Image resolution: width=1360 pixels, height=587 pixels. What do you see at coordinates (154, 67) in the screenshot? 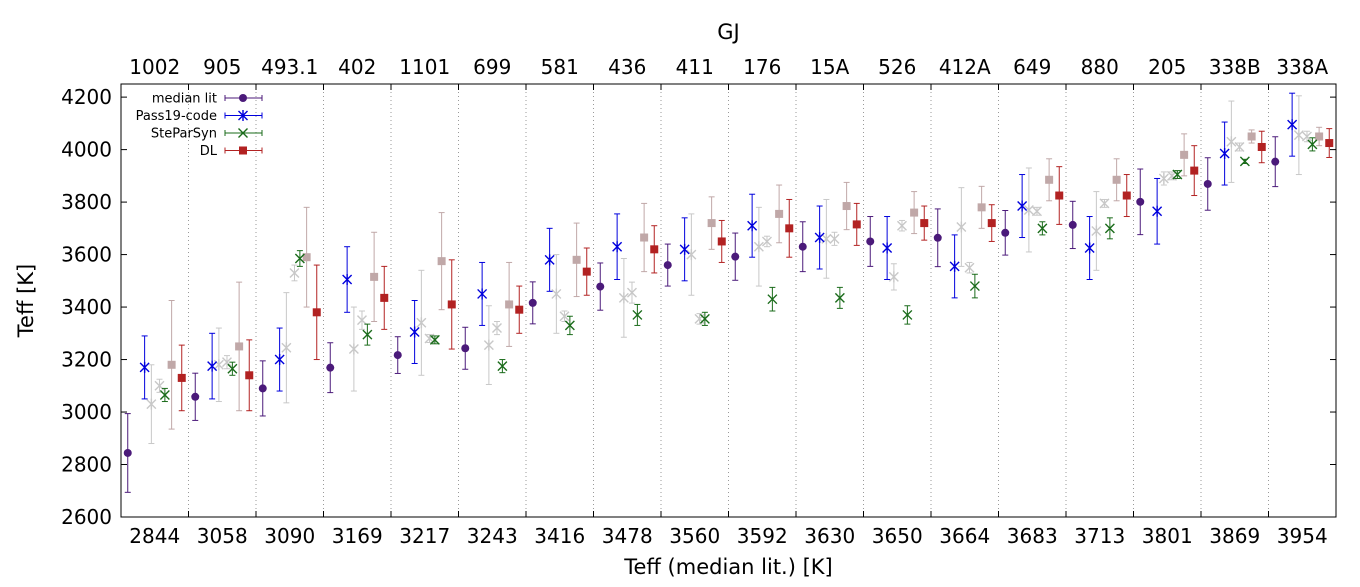
I see `x2-tick-label: 1002` at bounding box center [154, 67].